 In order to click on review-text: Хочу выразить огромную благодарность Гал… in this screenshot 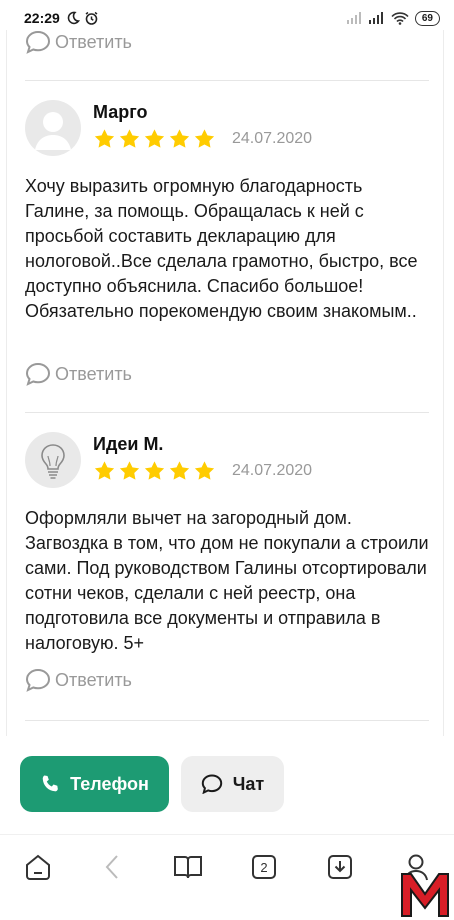, I will do `click(221, 248)`.